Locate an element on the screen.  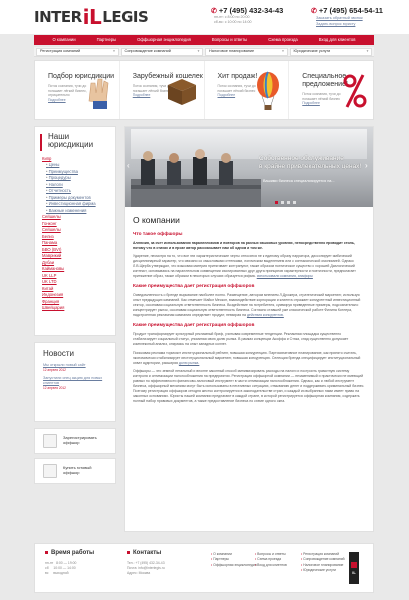
prev-arrow-icon: ‹ is located at coordinates (130, 166).